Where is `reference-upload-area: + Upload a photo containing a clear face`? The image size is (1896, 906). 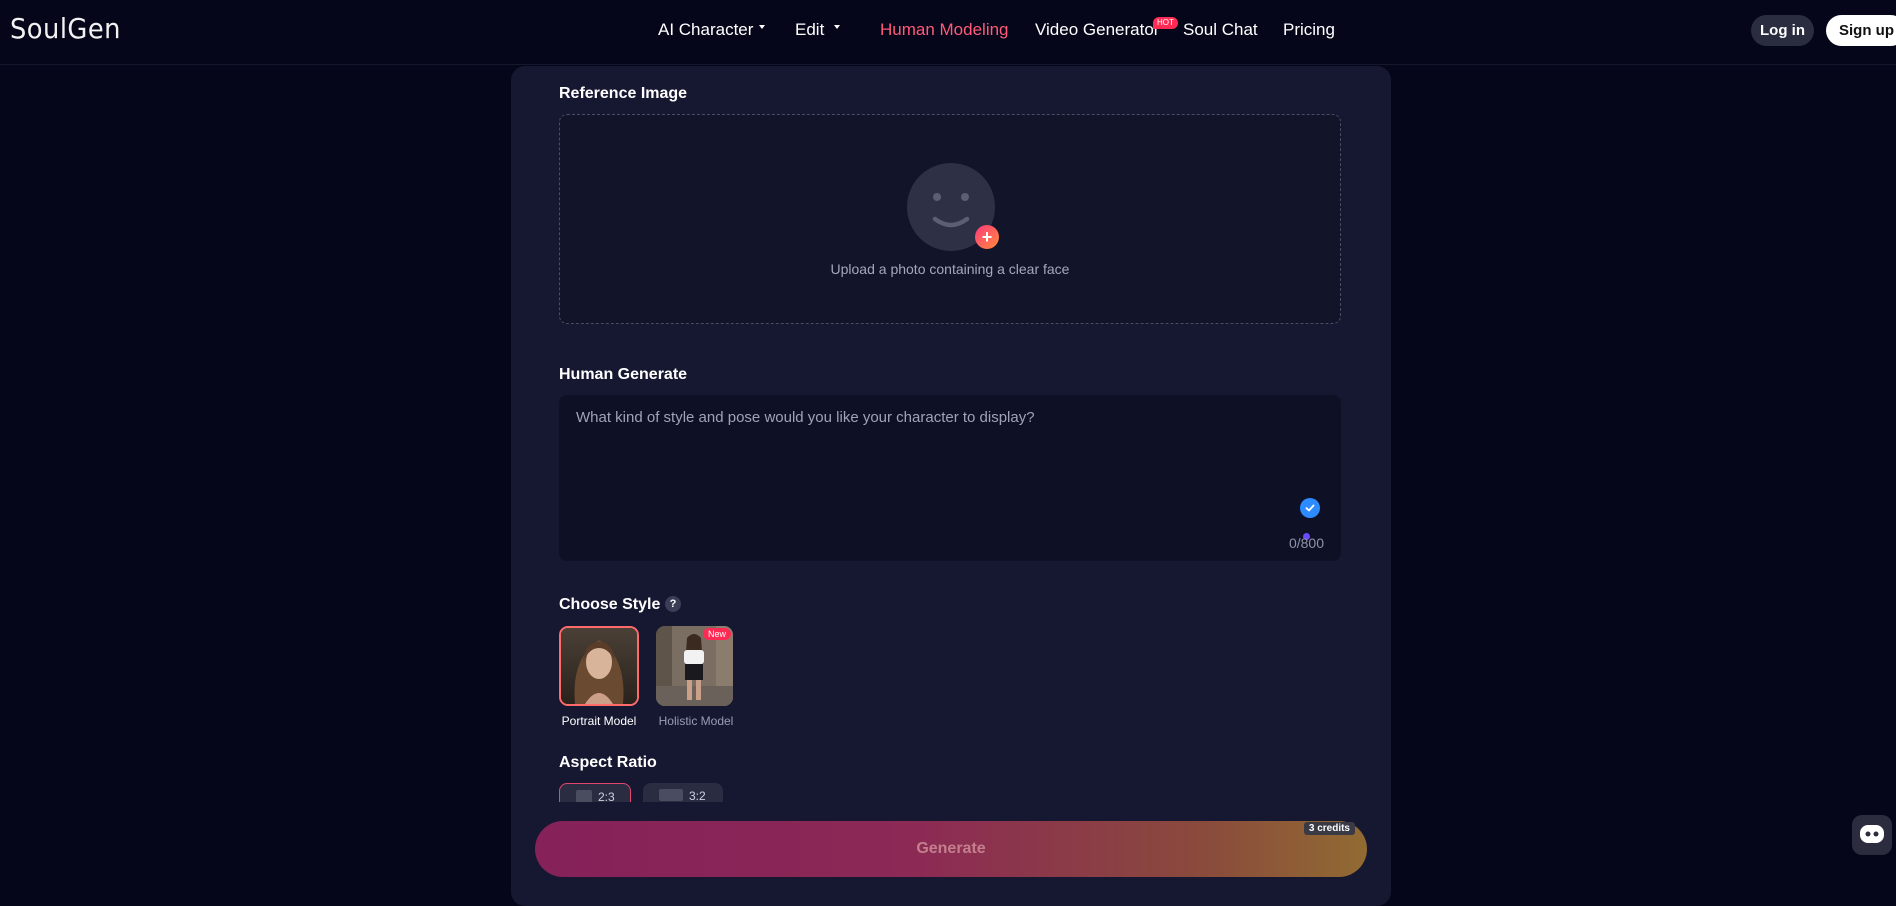 reference-upload-area: + Upload a photo containing a clear face is located at coordinates (950, 219).